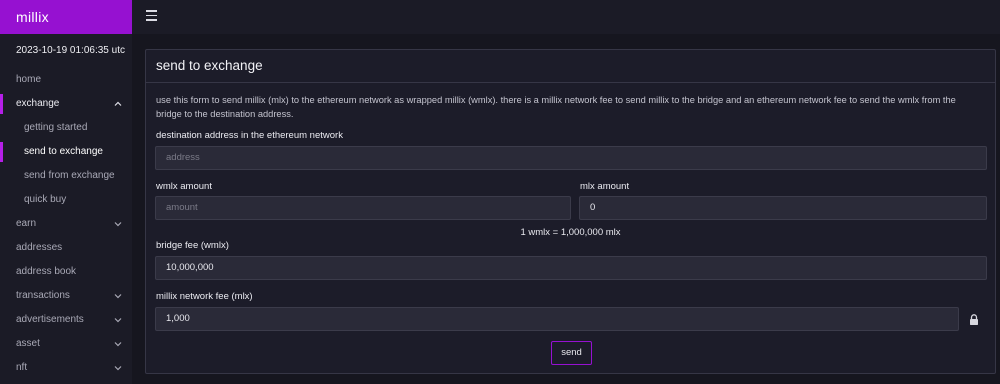 Image resolution: width=1000 pixels, height=384 pixels. I want to click on sidebar-item-label: addresses, so click(39, 247).